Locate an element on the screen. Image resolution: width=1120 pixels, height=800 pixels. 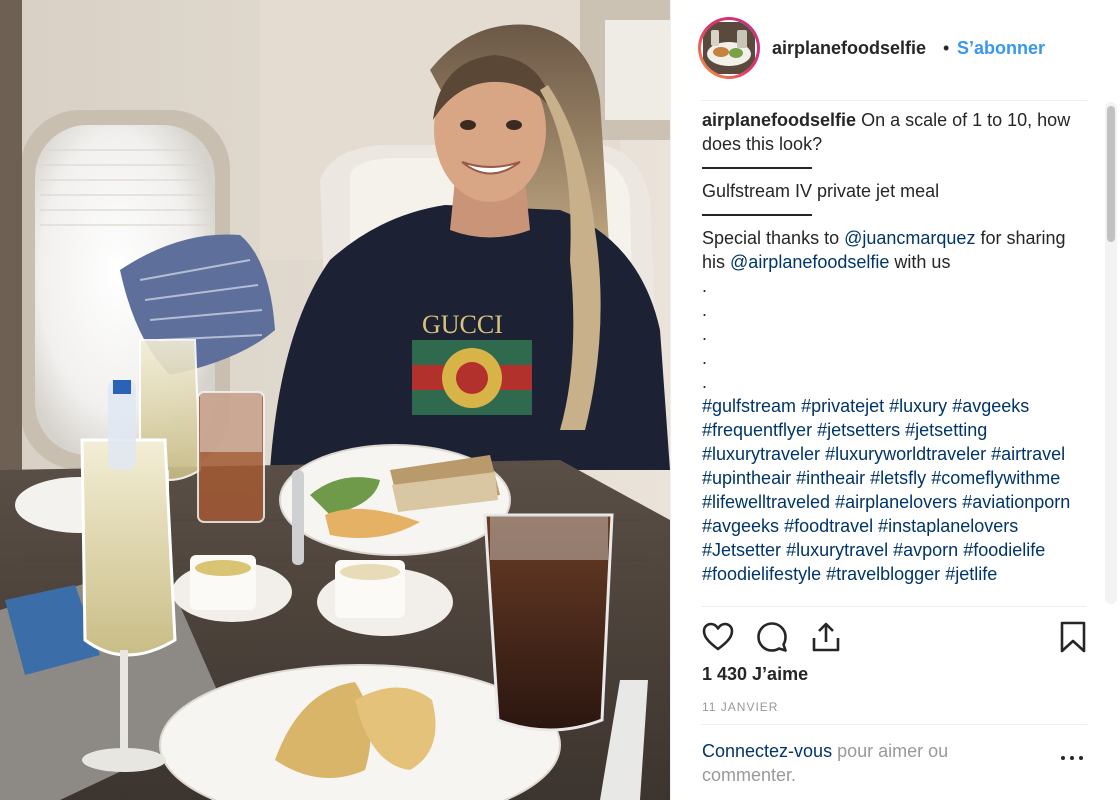
hashtag-link: #jetsetters is located at coordinates (858, 430).